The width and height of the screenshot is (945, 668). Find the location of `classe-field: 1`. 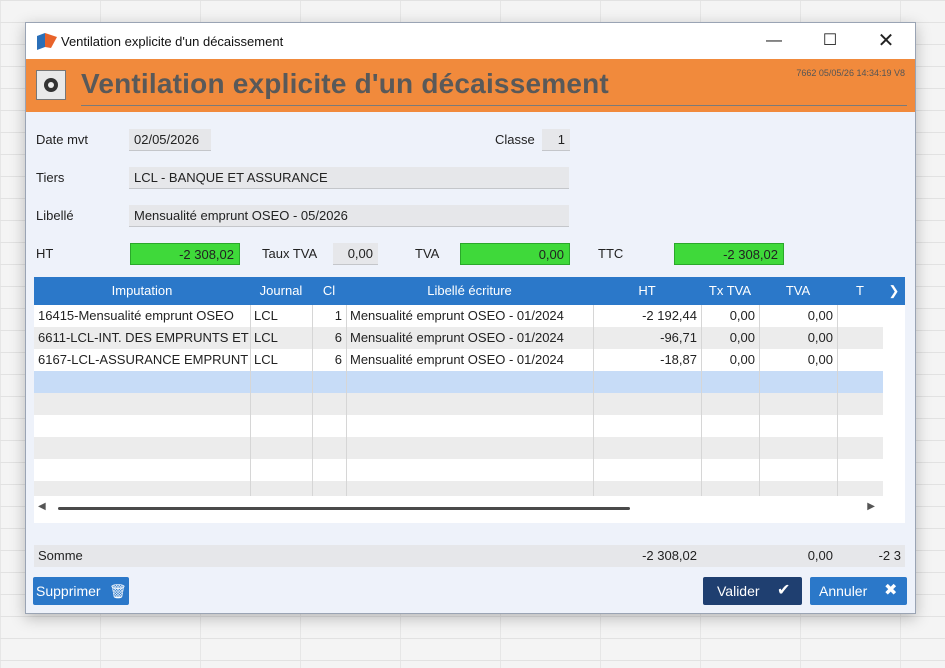

classe-field: 1 is located at coordinates (556, 140).